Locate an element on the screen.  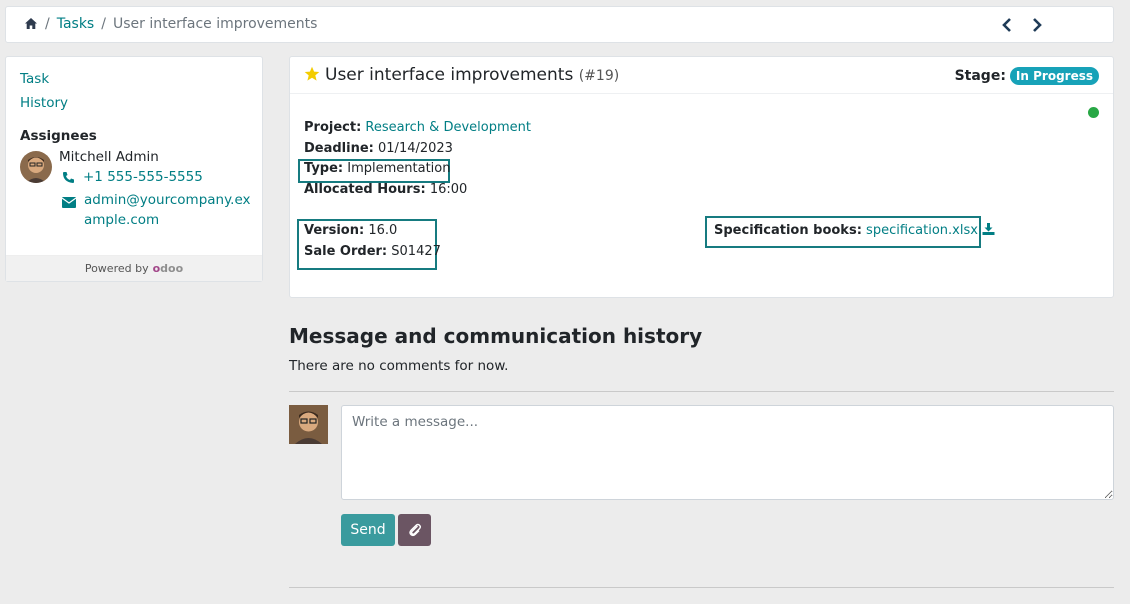
sale-order-field: Sale Order: S01427 is located at coordinates (372, 252).